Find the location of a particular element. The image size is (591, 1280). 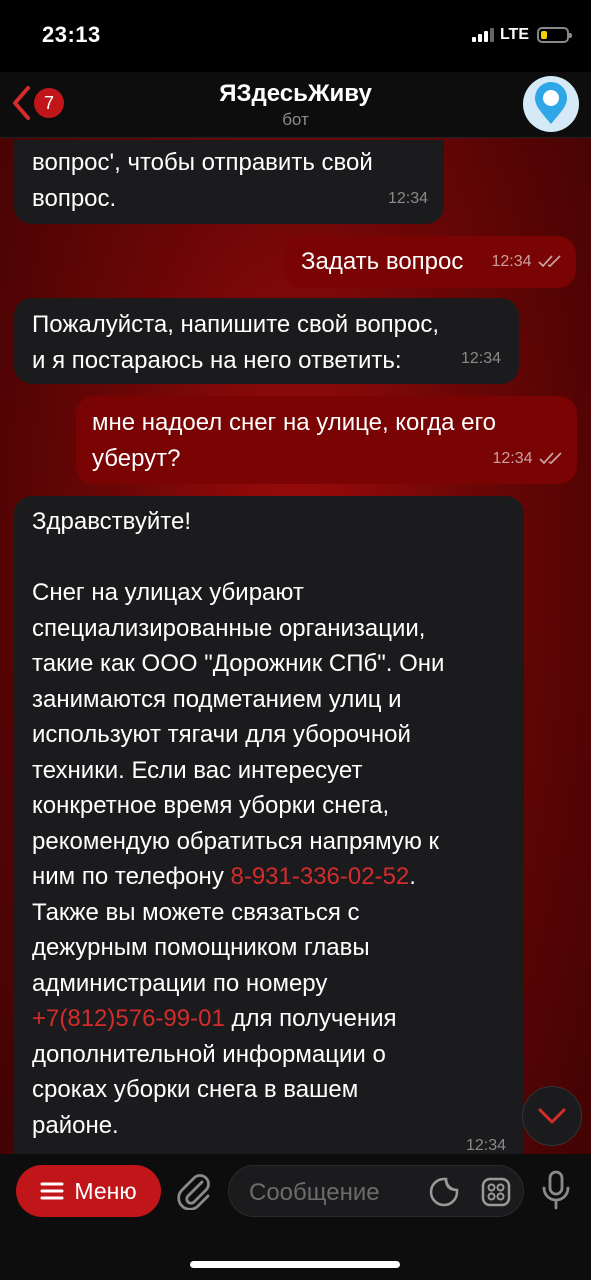

apps-icon is located at coordinates (496, 1192).